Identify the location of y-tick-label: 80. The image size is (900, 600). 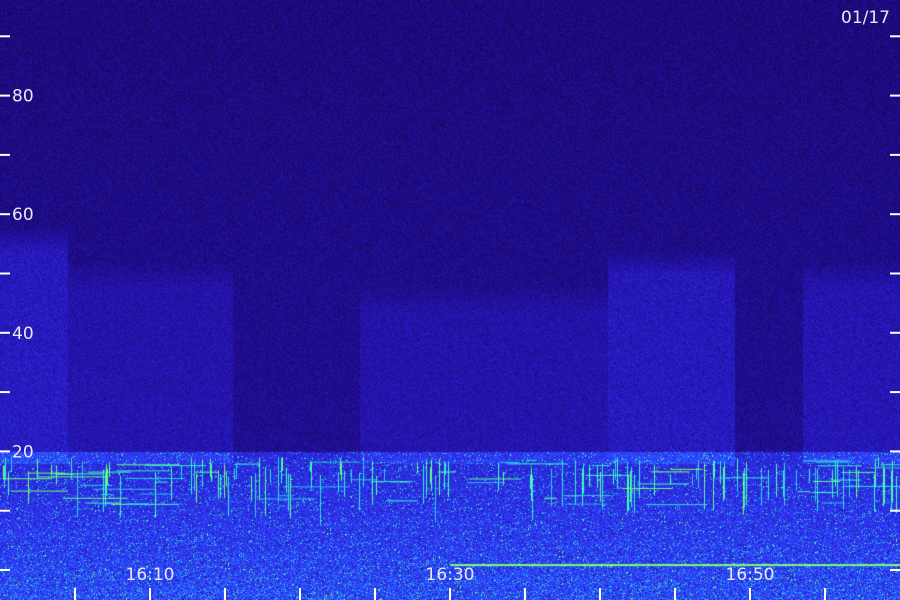
(23, 97).